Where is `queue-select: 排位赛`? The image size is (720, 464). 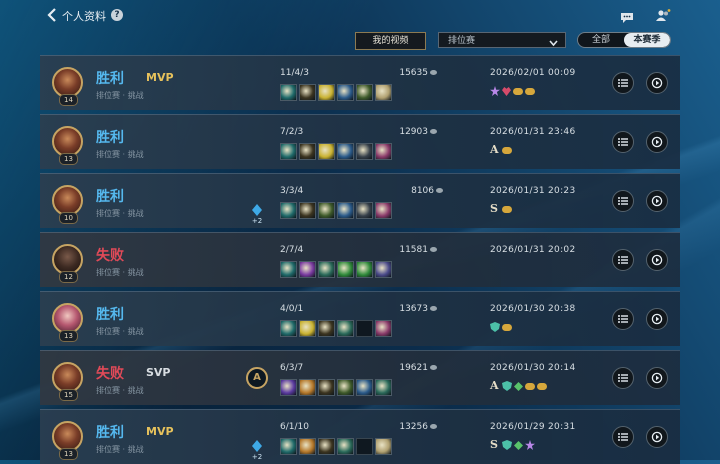 queue-select: 排位赛 is located at coordinates (502, 40).